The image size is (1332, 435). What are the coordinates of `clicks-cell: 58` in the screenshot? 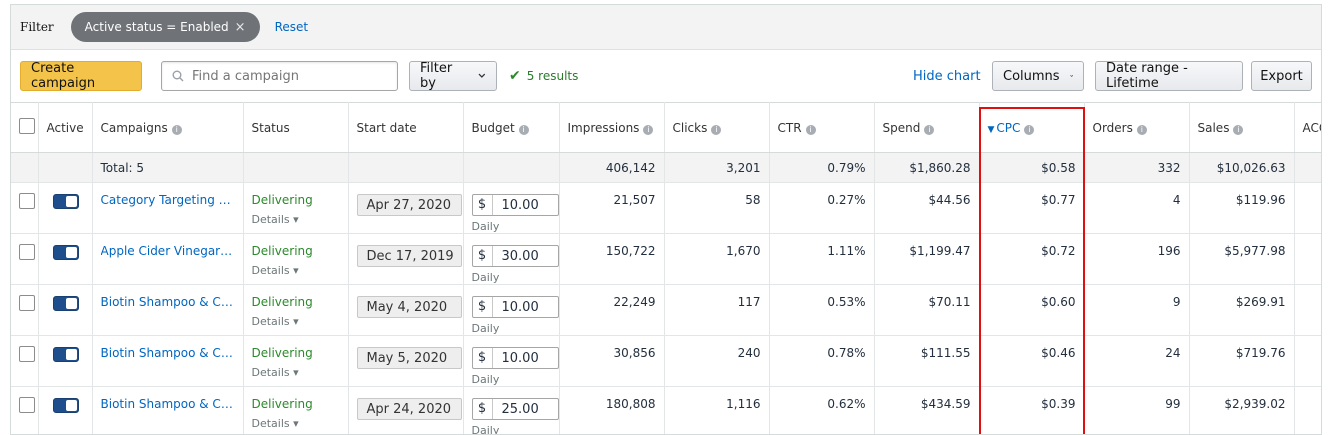 It's located at (717, 208).